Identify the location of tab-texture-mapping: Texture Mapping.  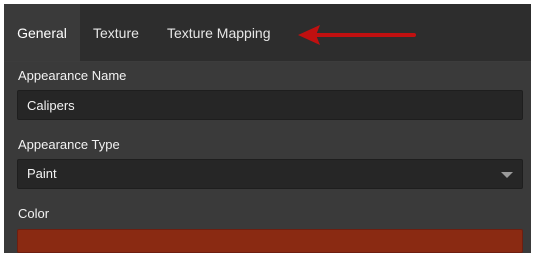
(219, 32).